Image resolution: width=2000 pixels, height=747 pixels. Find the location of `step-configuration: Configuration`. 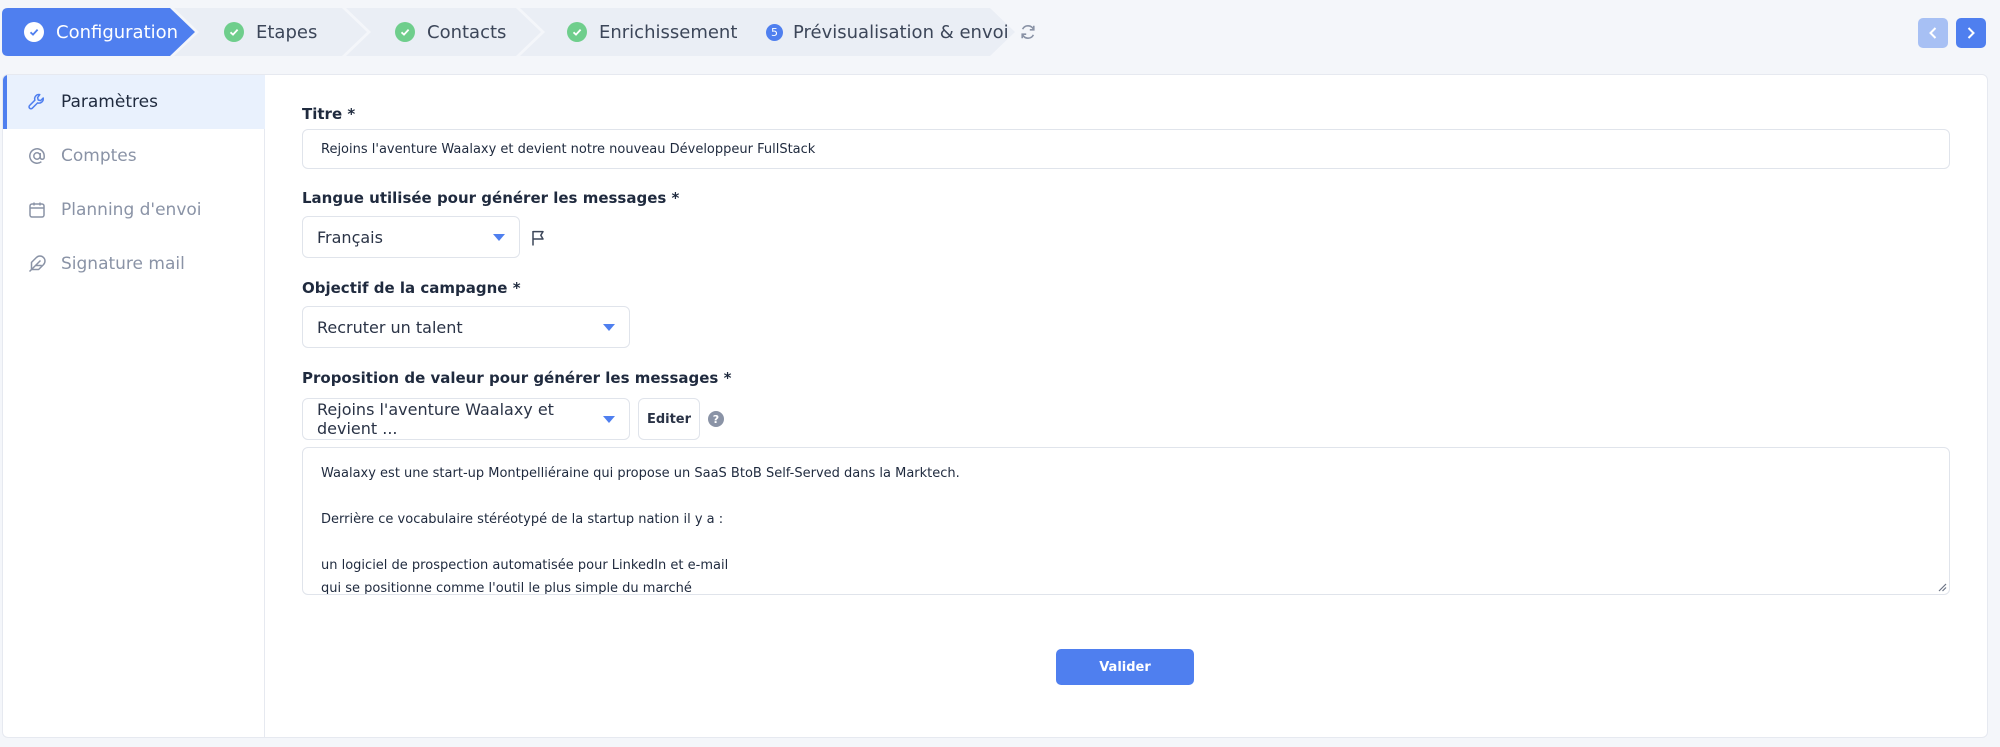

step-configuration: Configuration is located at coordinates (99, 32).